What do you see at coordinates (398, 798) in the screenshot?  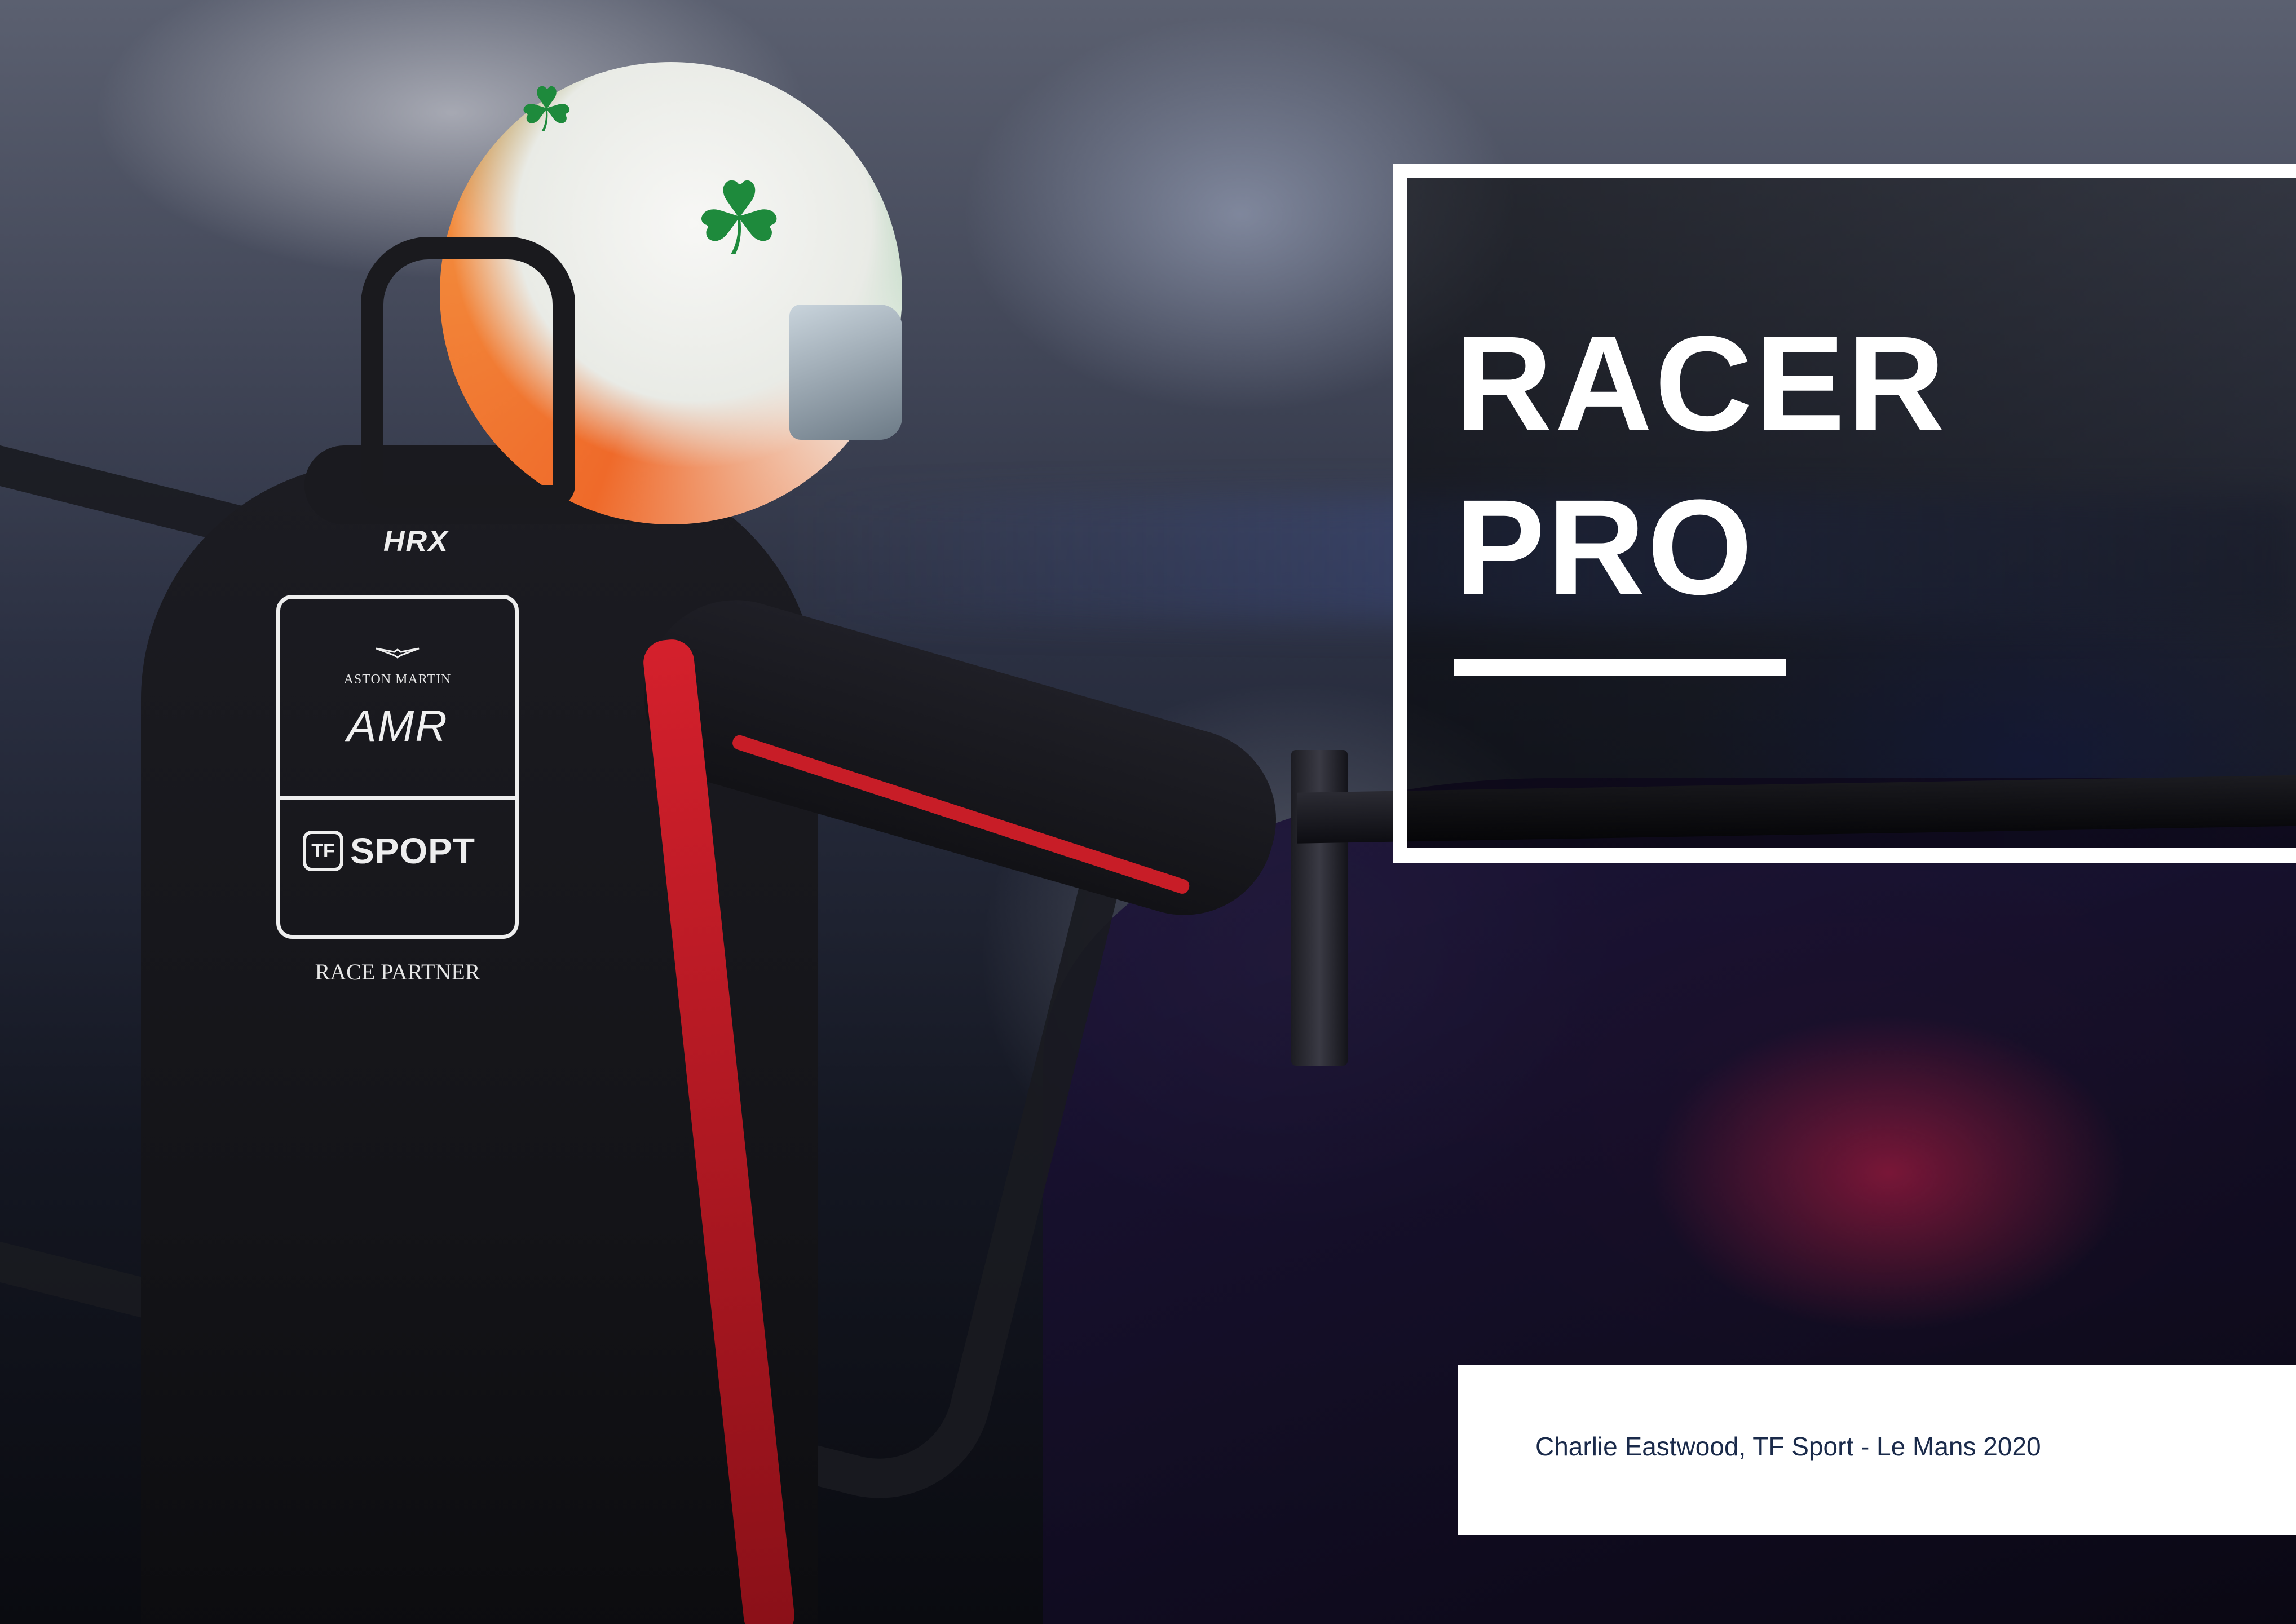 I see `patch-divider` at bounding box center [398, 798].